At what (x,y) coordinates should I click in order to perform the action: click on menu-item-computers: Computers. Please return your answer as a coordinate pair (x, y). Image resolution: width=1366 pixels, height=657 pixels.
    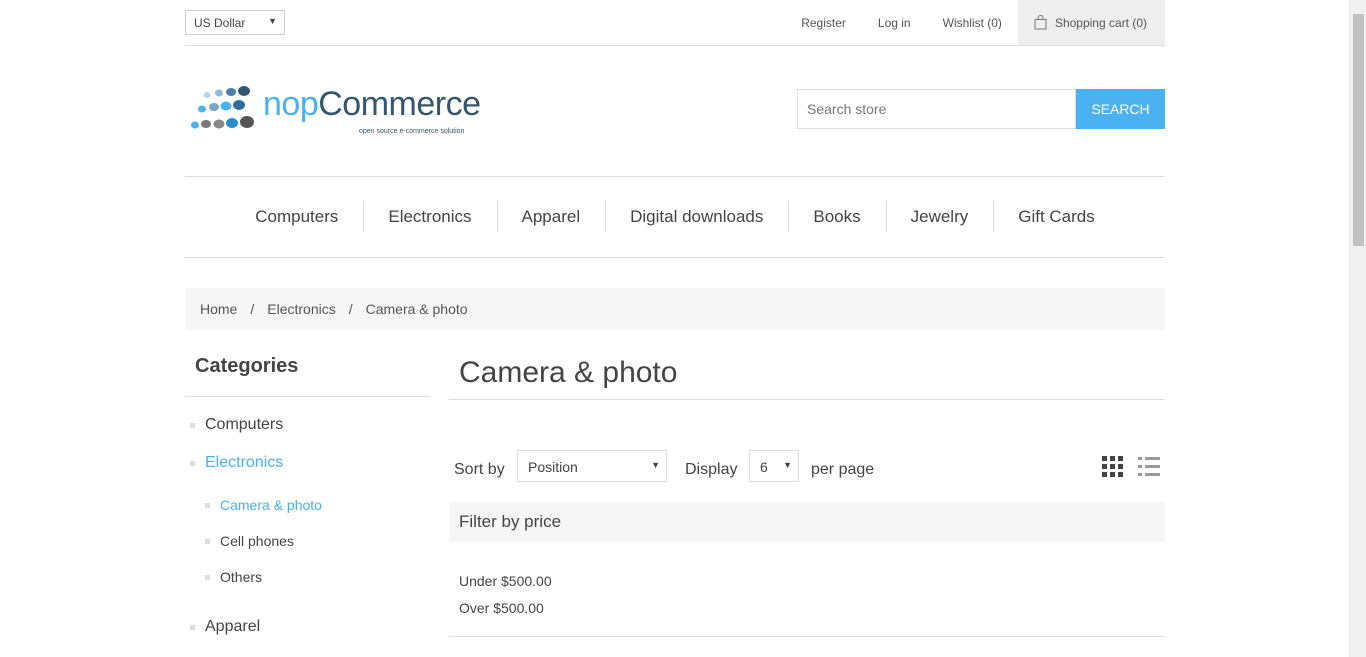
    Looking at the image, I should click on (296, 217).